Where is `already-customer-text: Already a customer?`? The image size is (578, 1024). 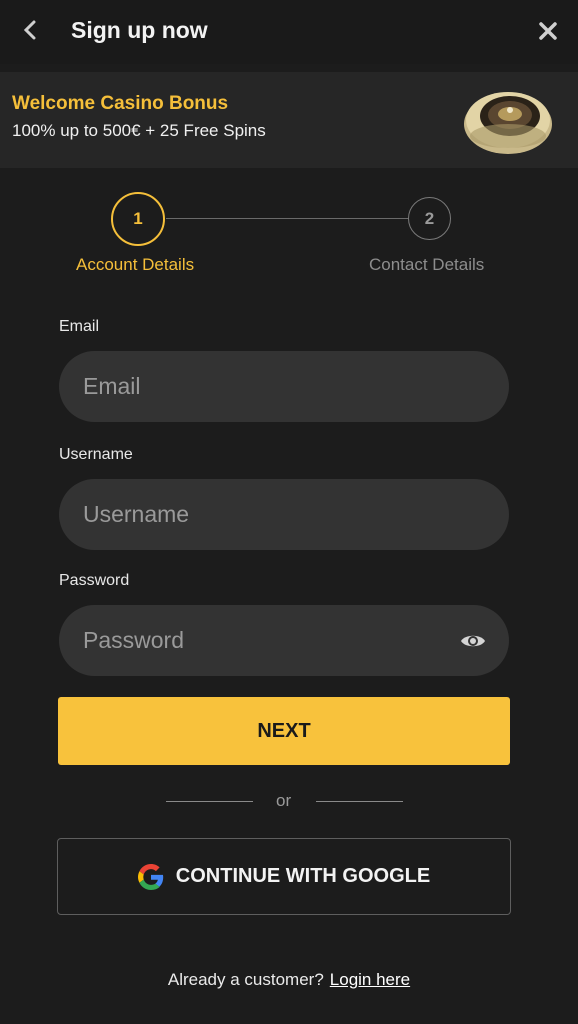 already-customer-text: Already a customer? is located at coordinates (245, 979).